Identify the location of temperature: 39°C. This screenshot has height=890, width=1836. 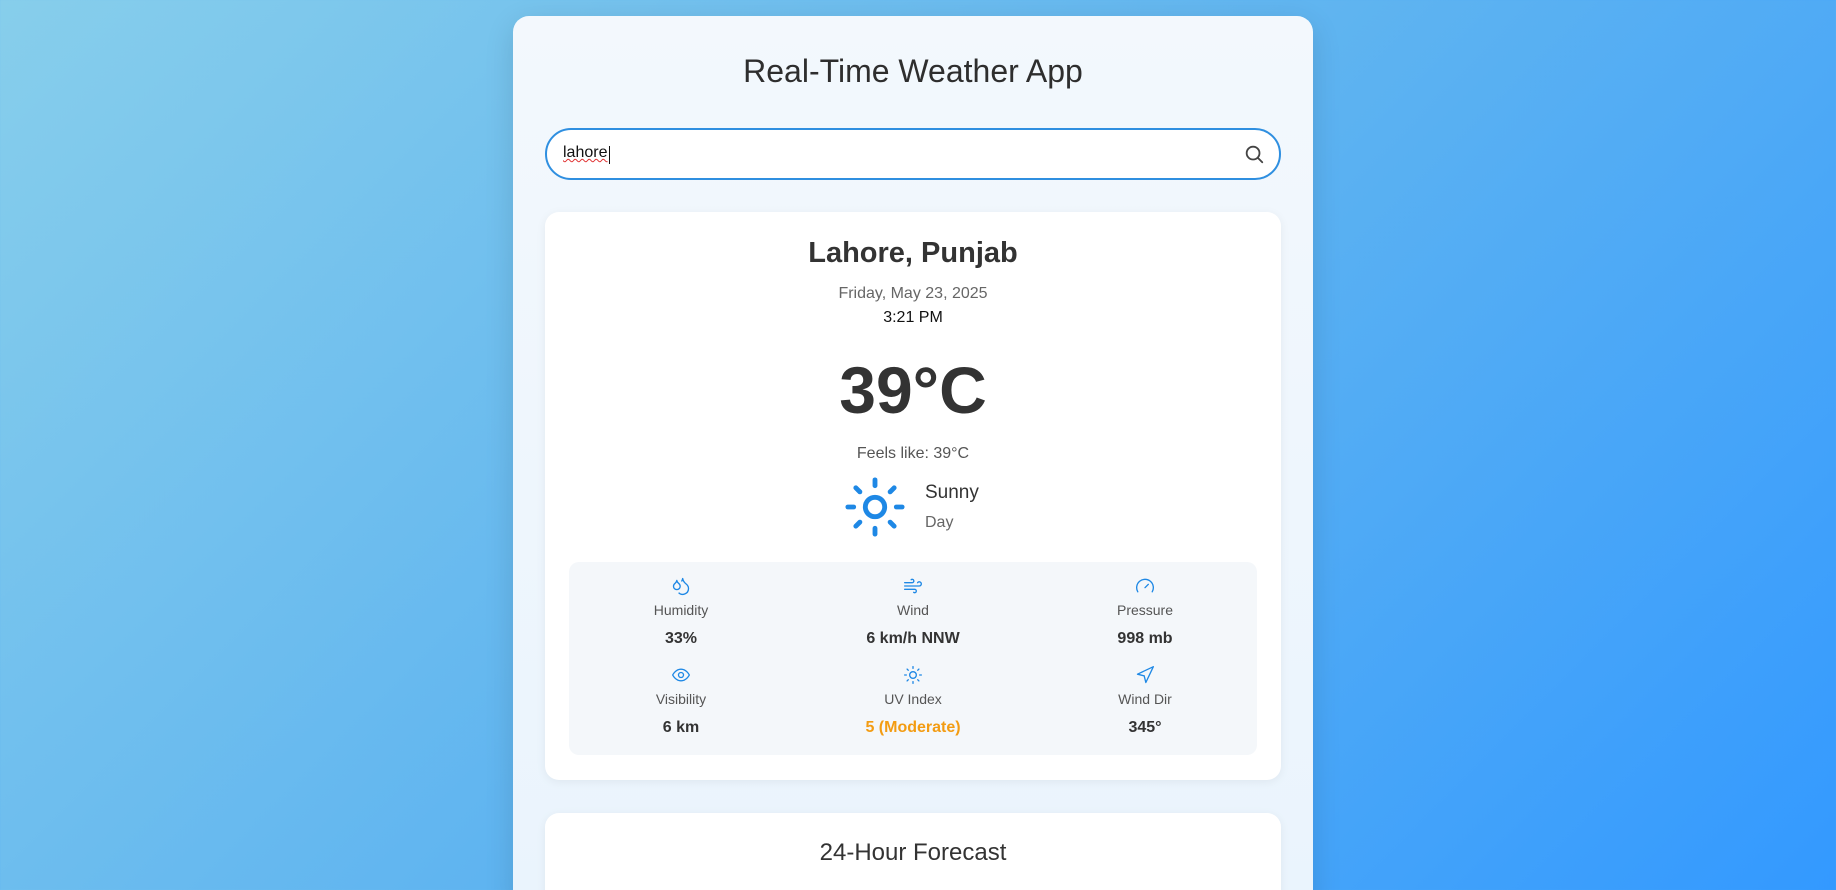
(913, 390).